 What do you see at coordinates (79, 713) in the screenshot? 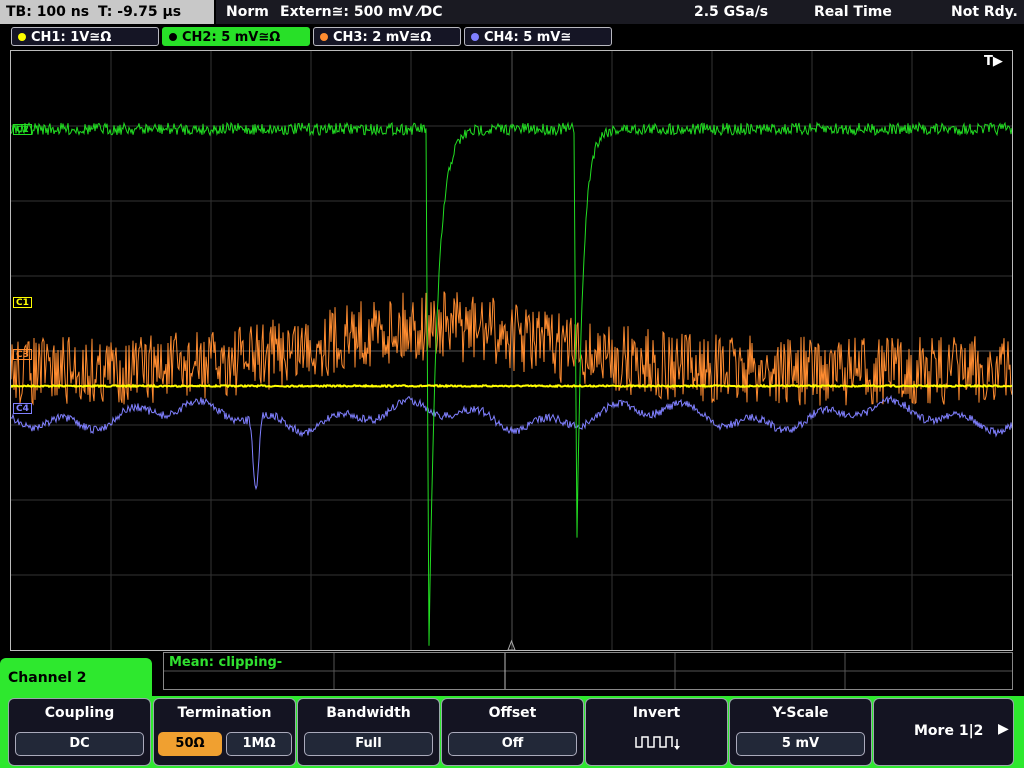
I see `coupling-title: Coupling` at bounding box center [79, 713].